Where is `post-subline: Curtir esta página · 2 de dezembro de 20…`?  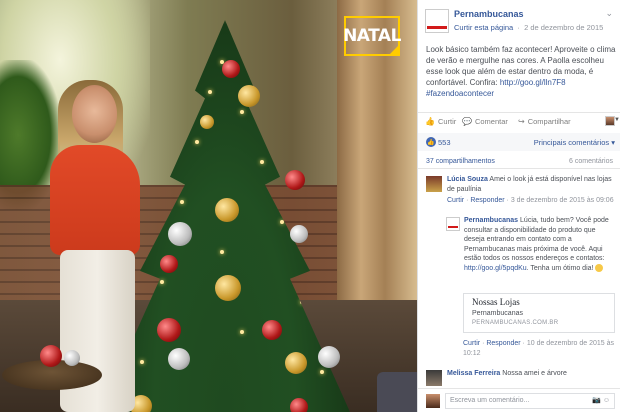 post-subline: Curtir esta página · 2 de dezembro de 20… is located at coordinates (528, 27).